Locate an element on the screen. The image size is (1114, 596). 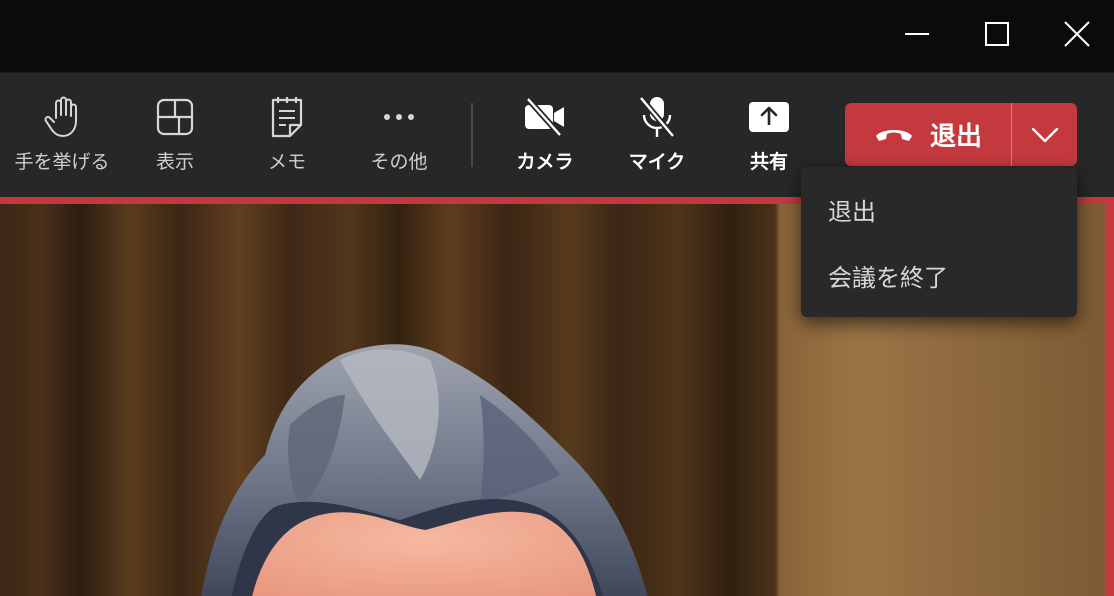
camera-button: カメラ is located at coordinates (545, 140).